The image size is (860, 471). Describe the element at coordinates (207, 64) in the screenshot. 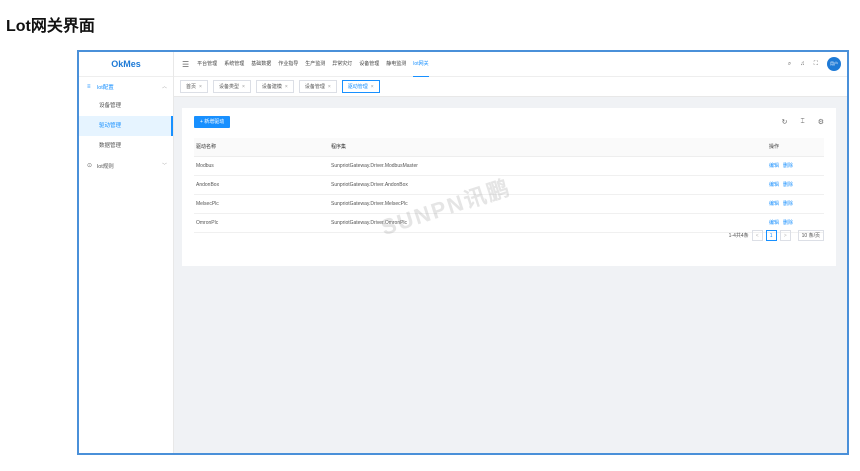

I see `nav-item-platform: 平台管理` at that location.